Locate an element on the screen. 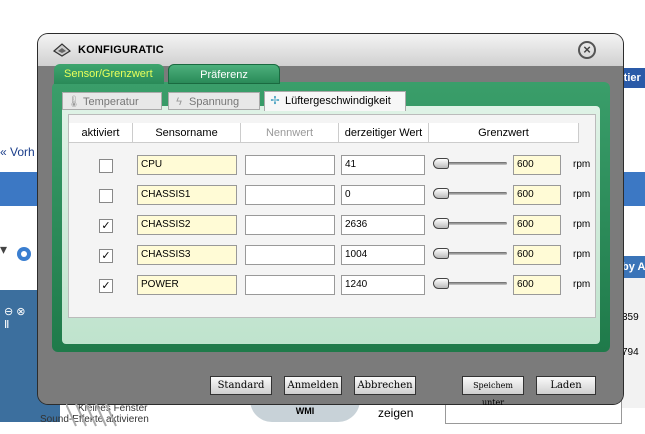 Image resolution: width=645 pixels, height=434 pixels. table-row: CPU 41 600 rpm is located at coordinates (332, 170).